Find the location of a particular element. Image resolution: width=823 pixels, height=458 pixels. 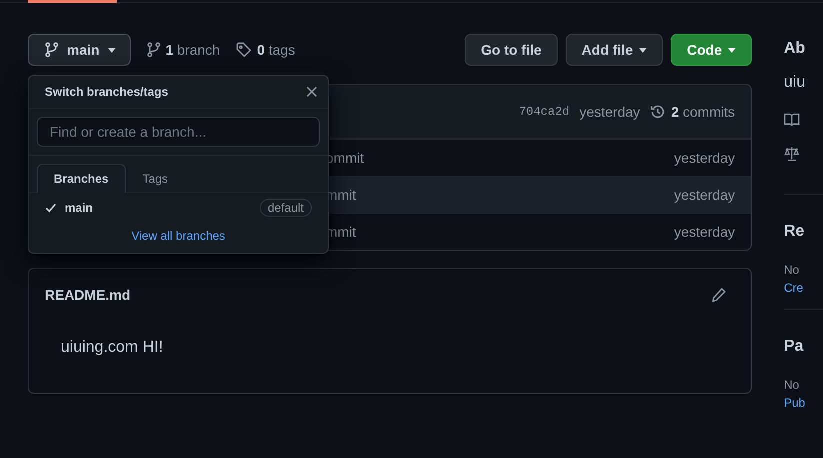

sidebar-heading: Ab is located at coordinates (795, 49).